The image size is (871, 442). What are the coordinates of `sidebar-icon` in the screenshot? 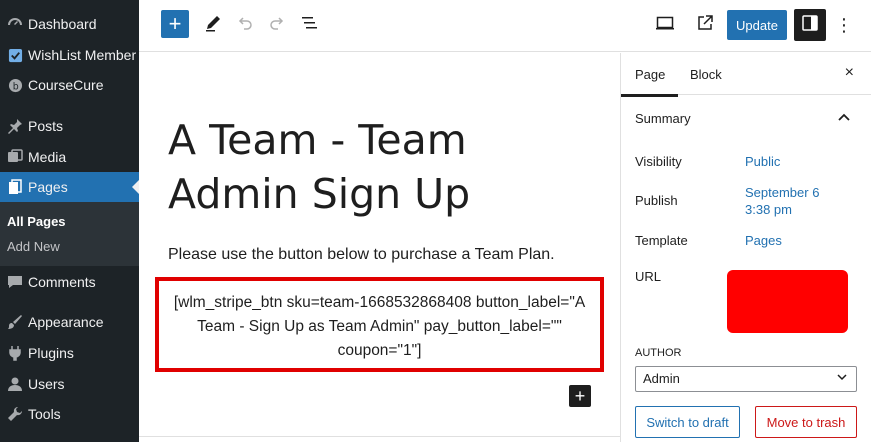 It's located at (810, 25).